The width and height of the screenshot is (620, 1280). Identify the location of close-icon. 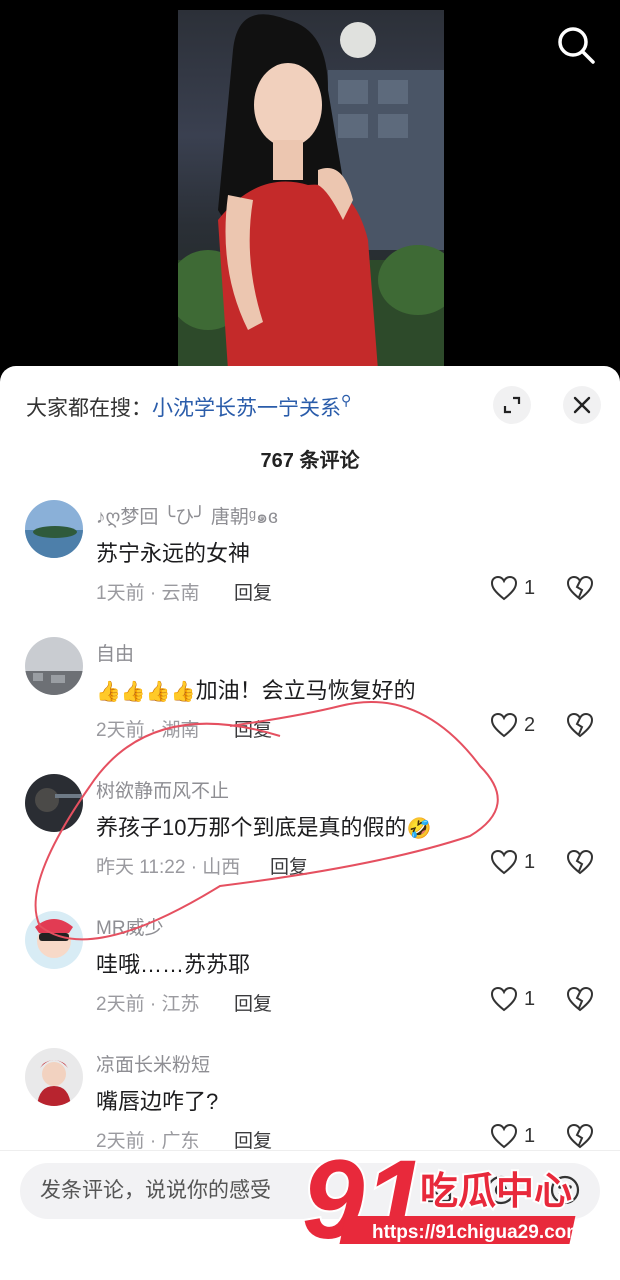
(582, 405).